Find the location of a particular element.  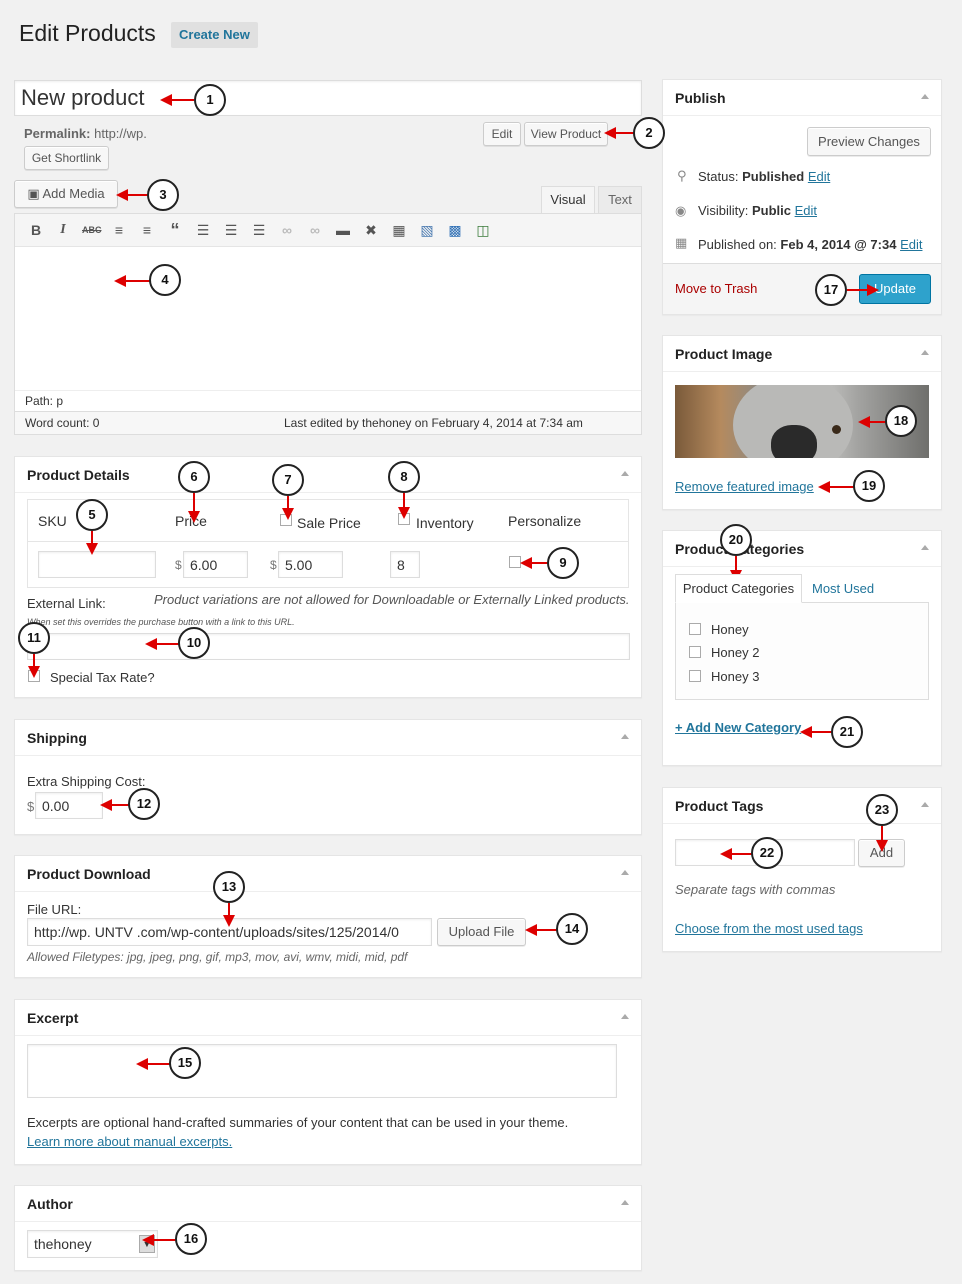

tab-most-used: Most Used is located at coordinates (843, 588).